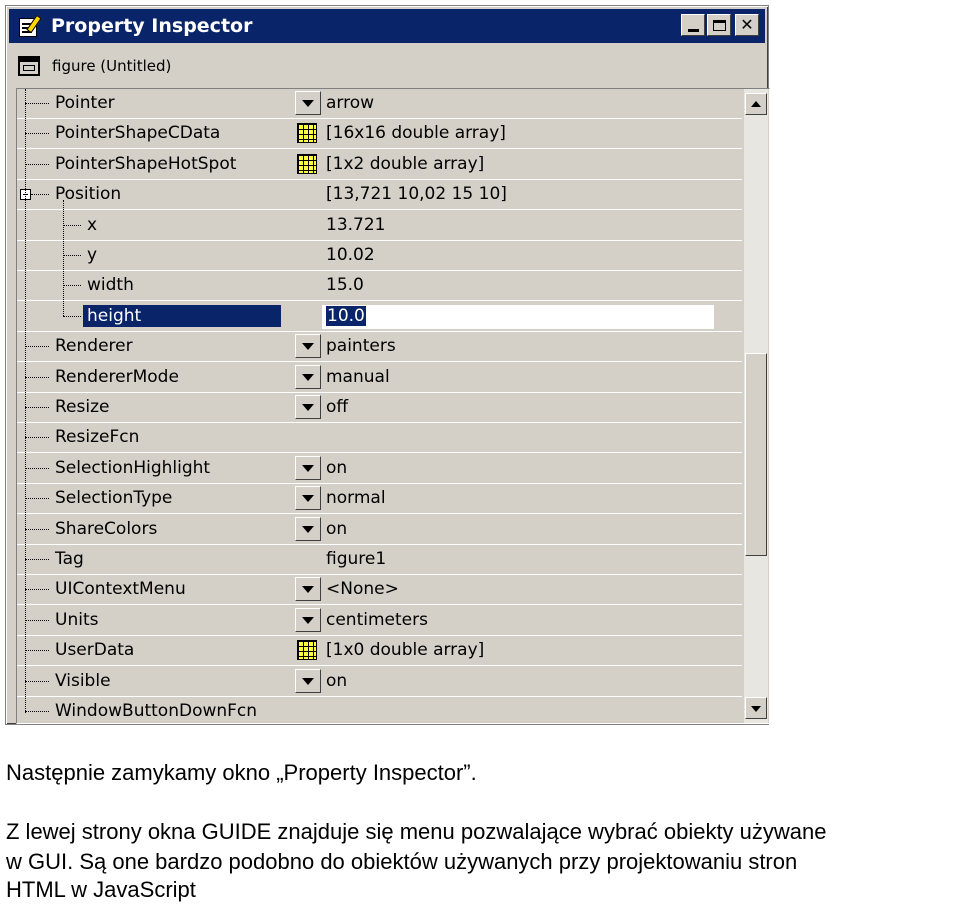 The height and width of the screenshot is (906, 960). What do you see at coordinates (518, 103) in the screenshot?
I see `property-value-cell: arrow` at bounding box center [518, 103].